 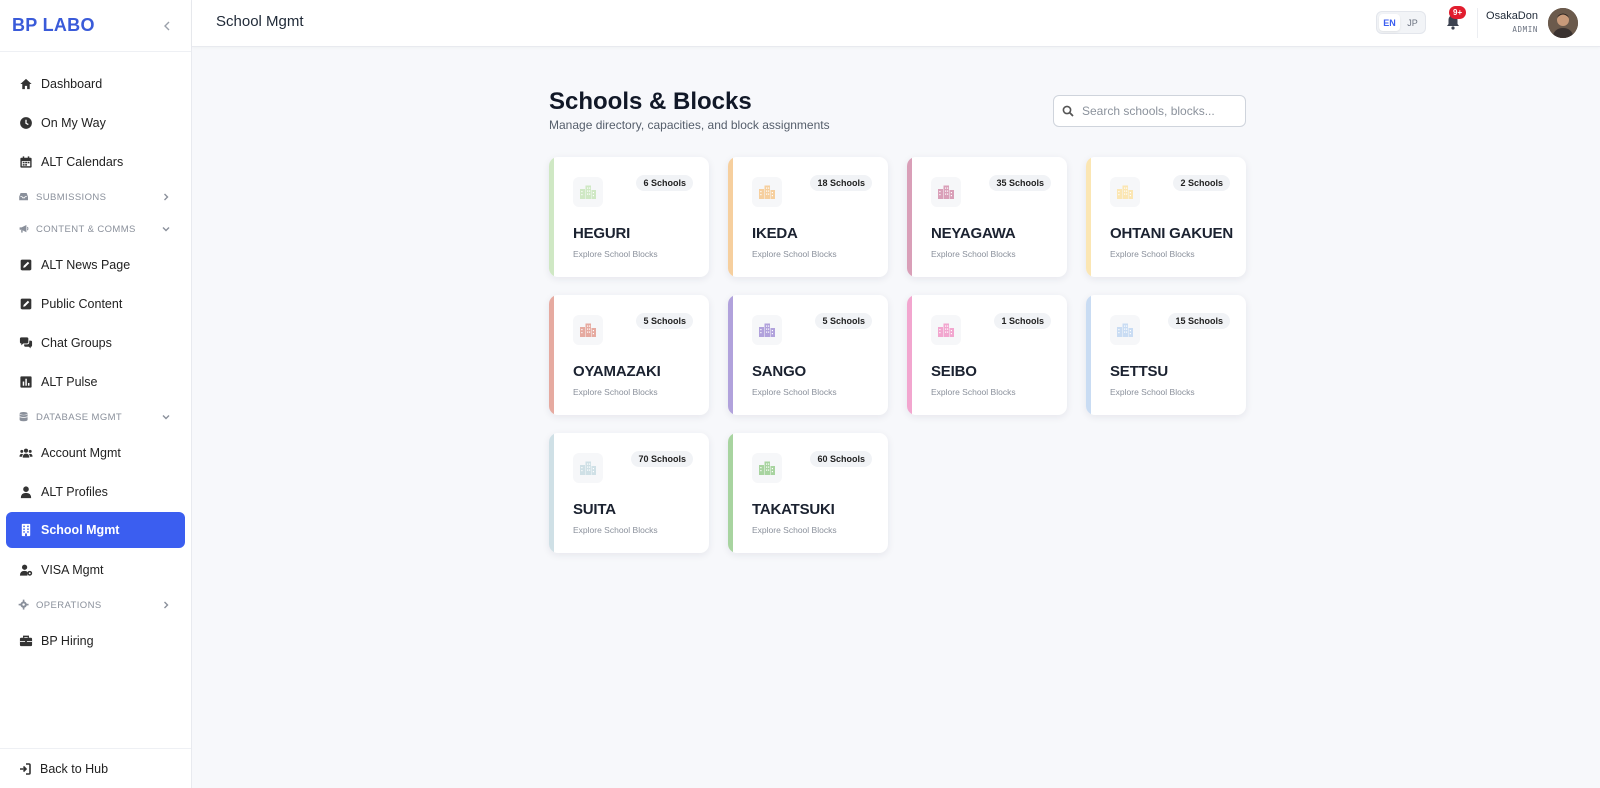 I want to click on sidebar-item-label: ALT Pulse, so click(x=69, y=381).